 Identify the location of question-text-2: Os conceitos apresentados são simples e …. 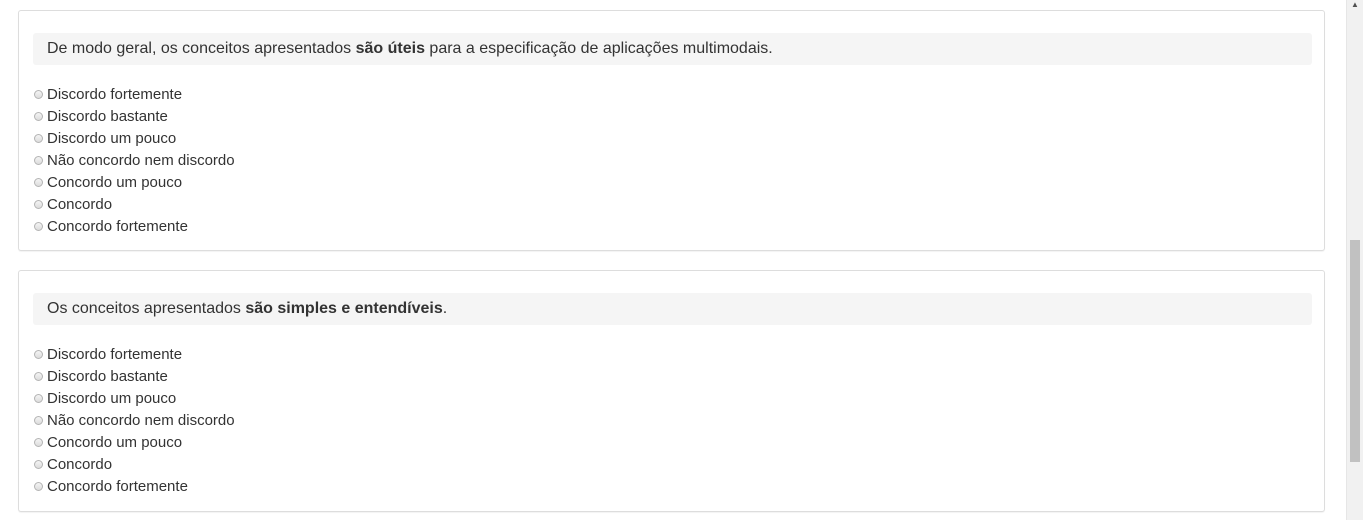
(672, 309).